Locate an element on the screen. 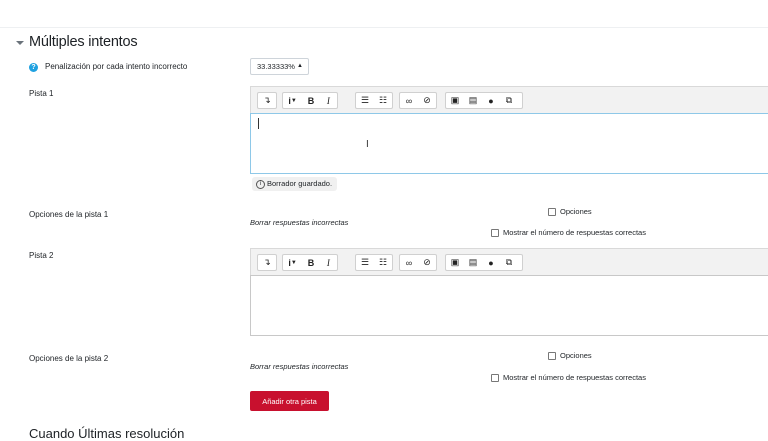 The height and width of the screenshot is (441, 768). hint1-toolbar: ↴ i ▼ B I ☰ ☷ ∞ ⊘ ▣ ▤ ● ⧉ is located at coordinates (509, 100).